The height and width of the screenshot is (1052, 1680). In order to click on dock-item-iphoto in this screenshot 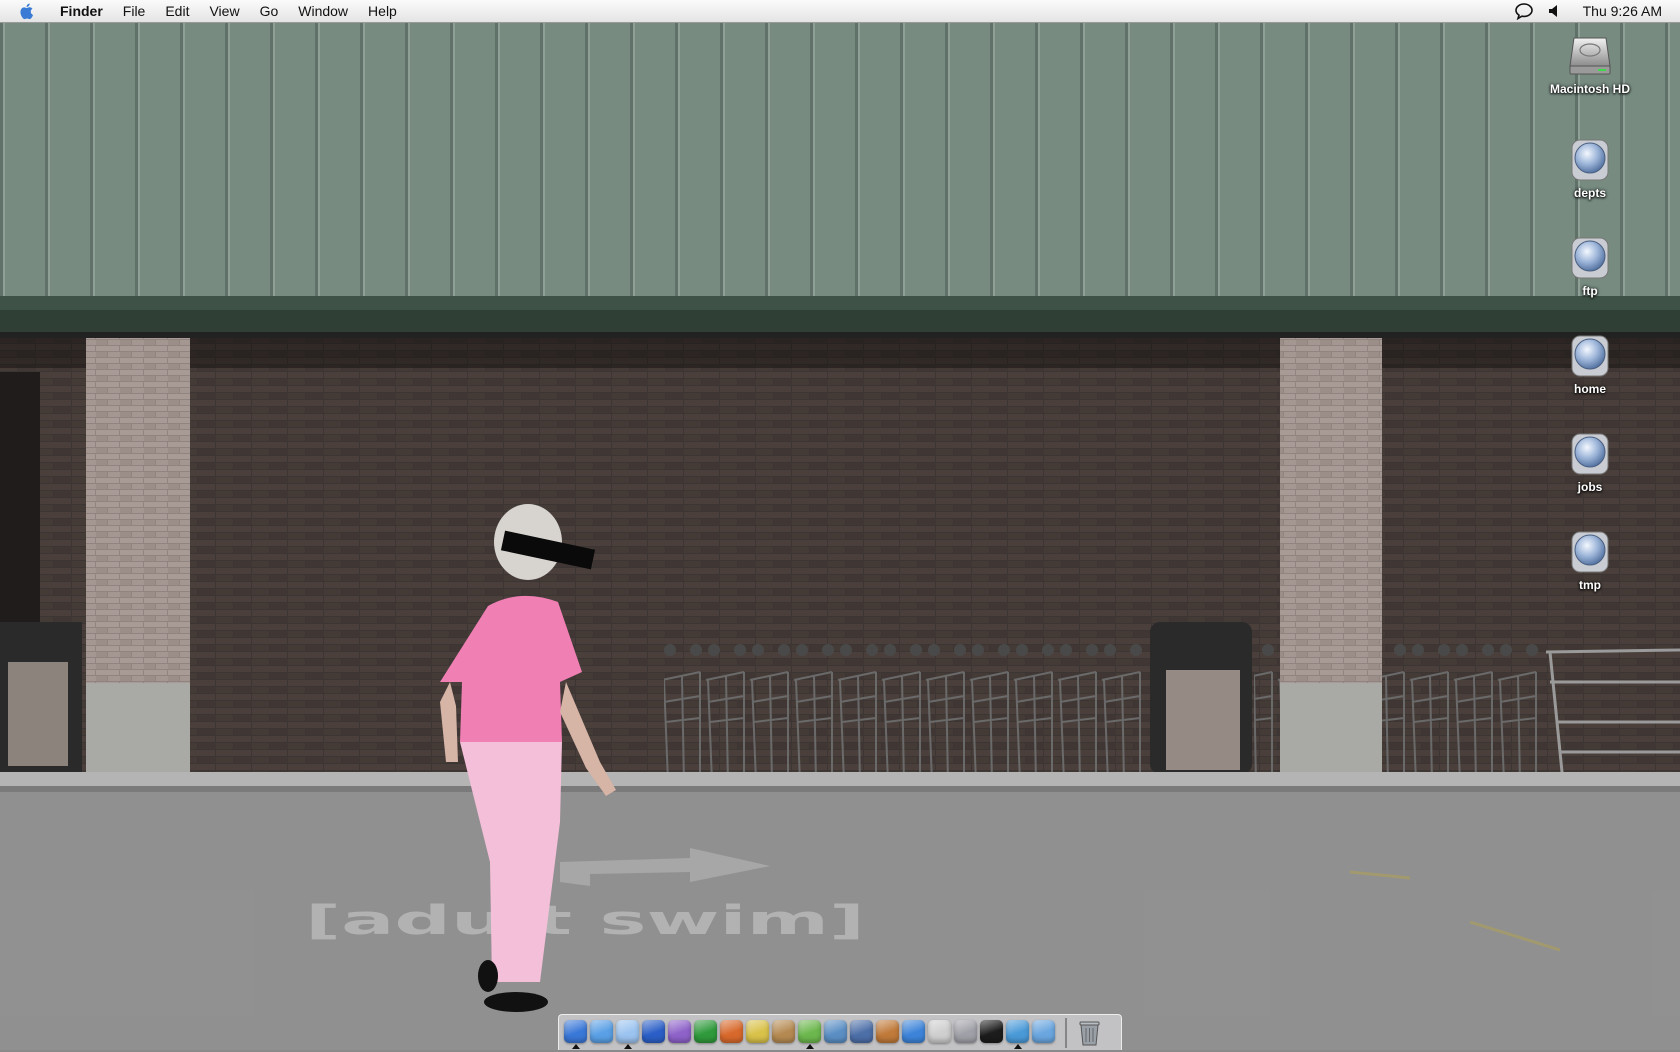, I will do `click(835, 1033)`.